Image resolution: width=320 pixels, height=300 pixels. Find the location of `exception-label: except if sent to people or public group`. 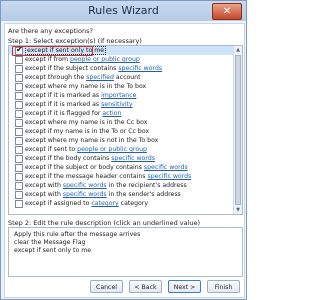

exception-label: except if sent to people or public group is located at coordinates (86, 149).